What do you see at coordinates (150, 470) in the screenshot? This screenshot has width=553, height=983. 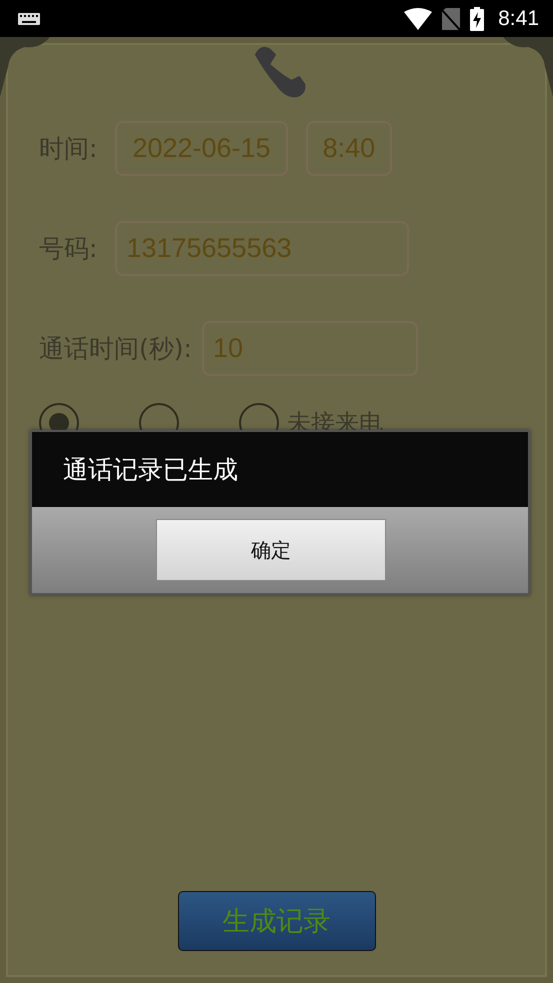 I see `dialog-message: 通话记录已生成` at bounding box center [150, 470].